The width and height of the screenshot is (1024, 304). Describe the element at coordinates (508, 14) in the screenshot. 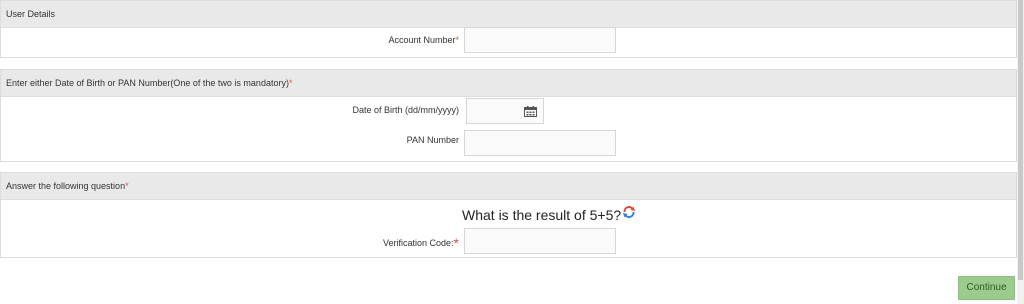

I see `user-details-header: User Details` at that location.